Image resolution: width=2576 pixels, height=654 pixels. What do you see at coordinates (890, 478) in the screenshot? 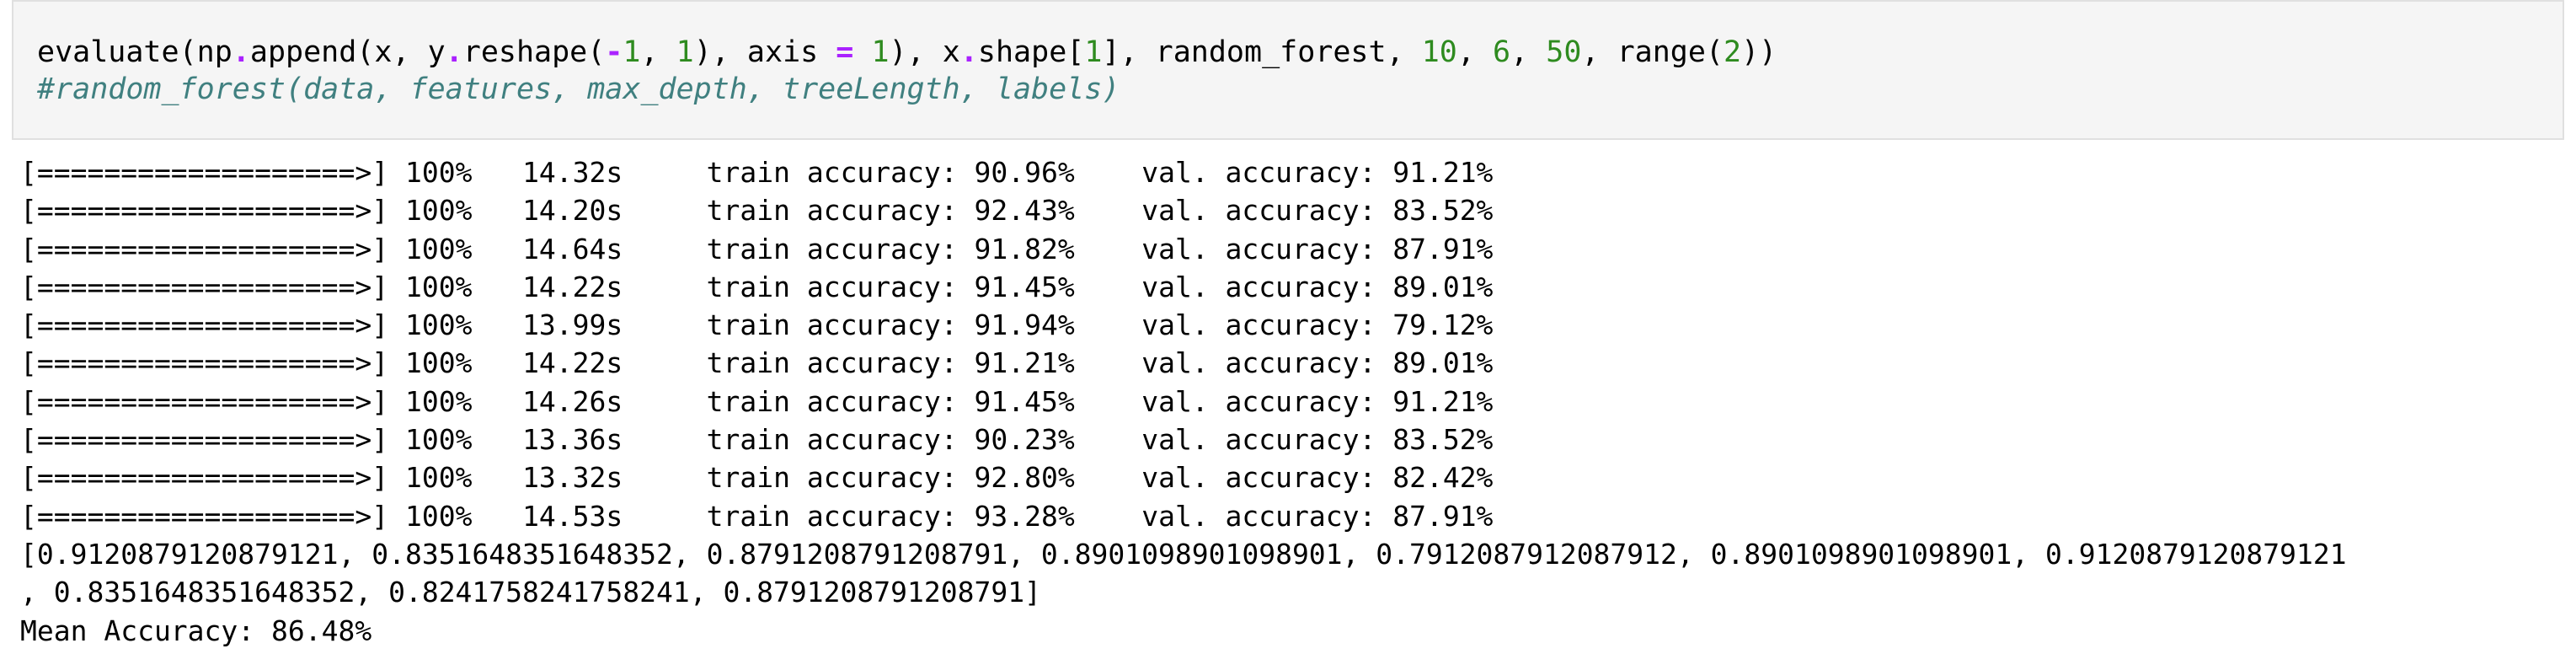
I see `train-accuracy: train accuracy: 92.80%` at bounding box center [890, 478].